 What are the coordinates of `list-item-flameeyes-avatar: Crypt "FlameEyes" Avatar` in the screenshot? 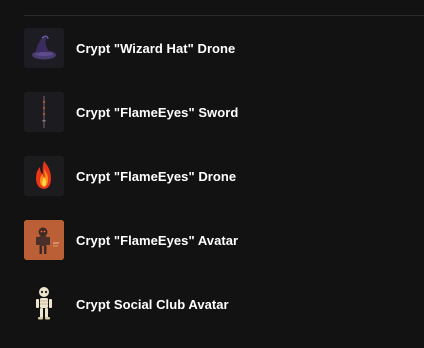 It's located at (224, 240).